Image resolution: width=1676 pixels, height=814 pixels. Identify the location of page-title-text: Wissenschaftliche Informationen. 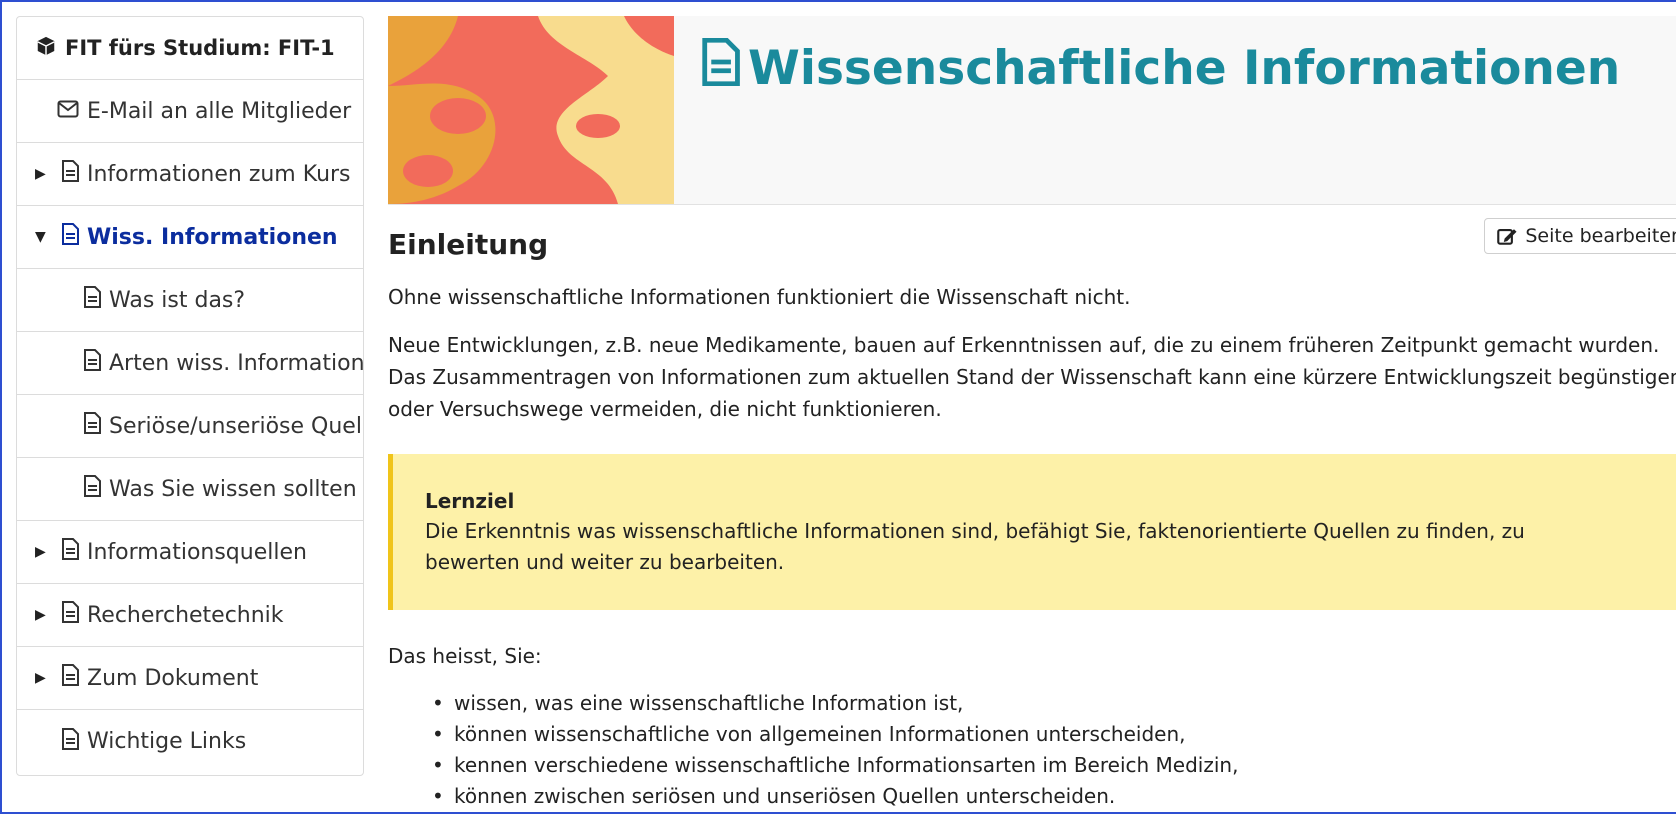
(1184, 68).